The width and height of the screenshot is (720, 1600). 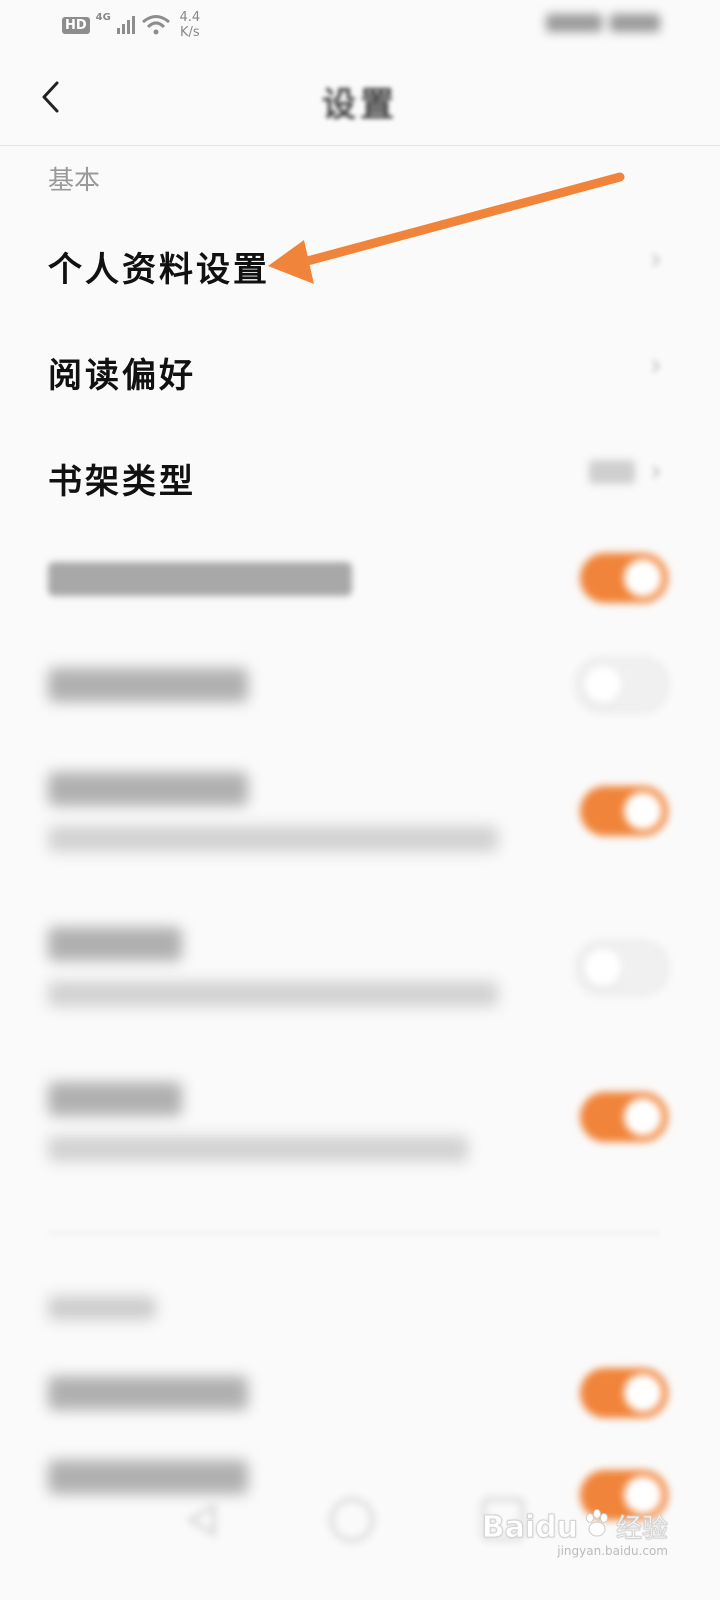 What do you see at coordinates (74, 181) in the screenshot?
I see `section-label-basic: 基本` at bounding box center [74, 181].